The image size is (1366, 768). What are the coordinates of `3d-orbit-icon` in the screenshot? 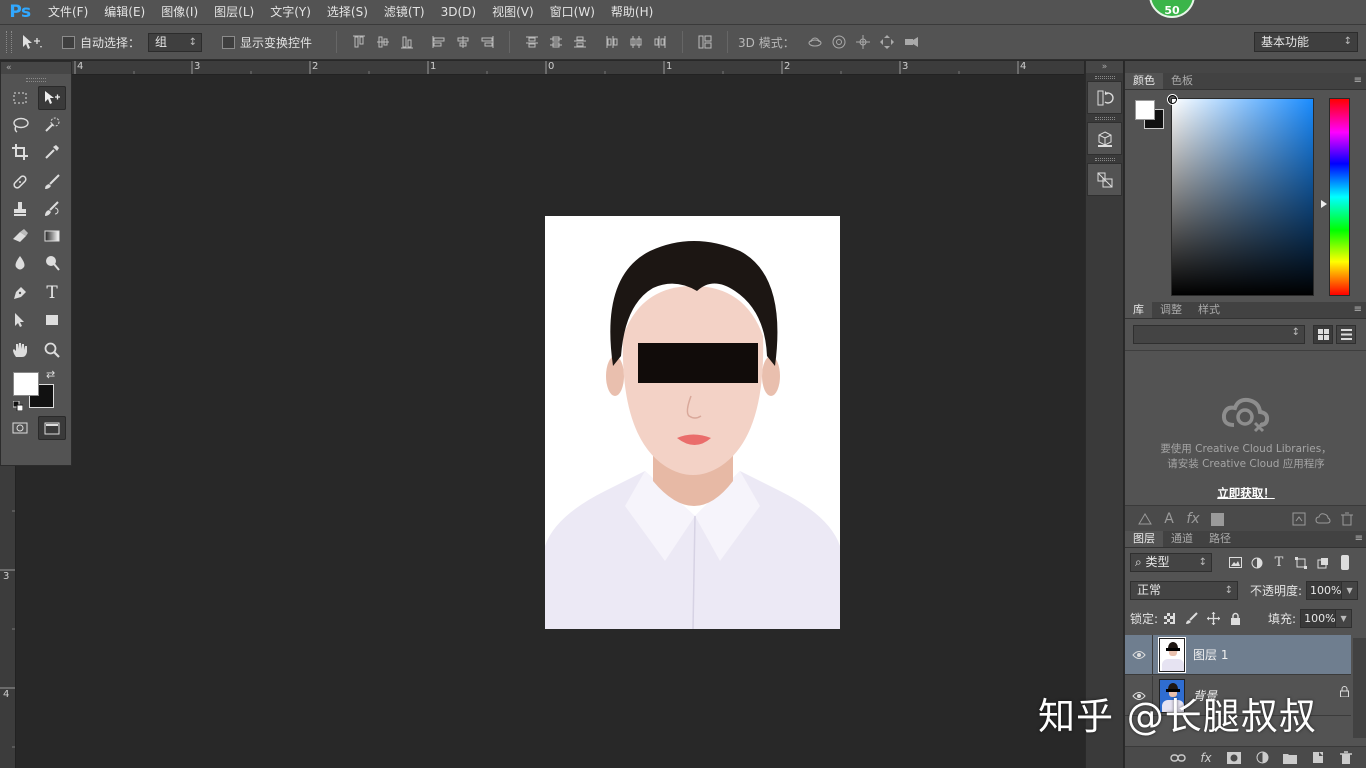 It's located at (815, 42).